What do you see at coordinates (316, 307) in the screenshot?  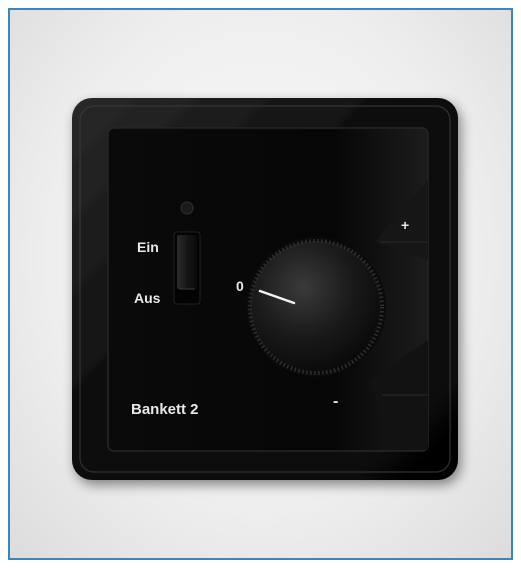 I see `dial-knob` at bounding box center [316, 307].